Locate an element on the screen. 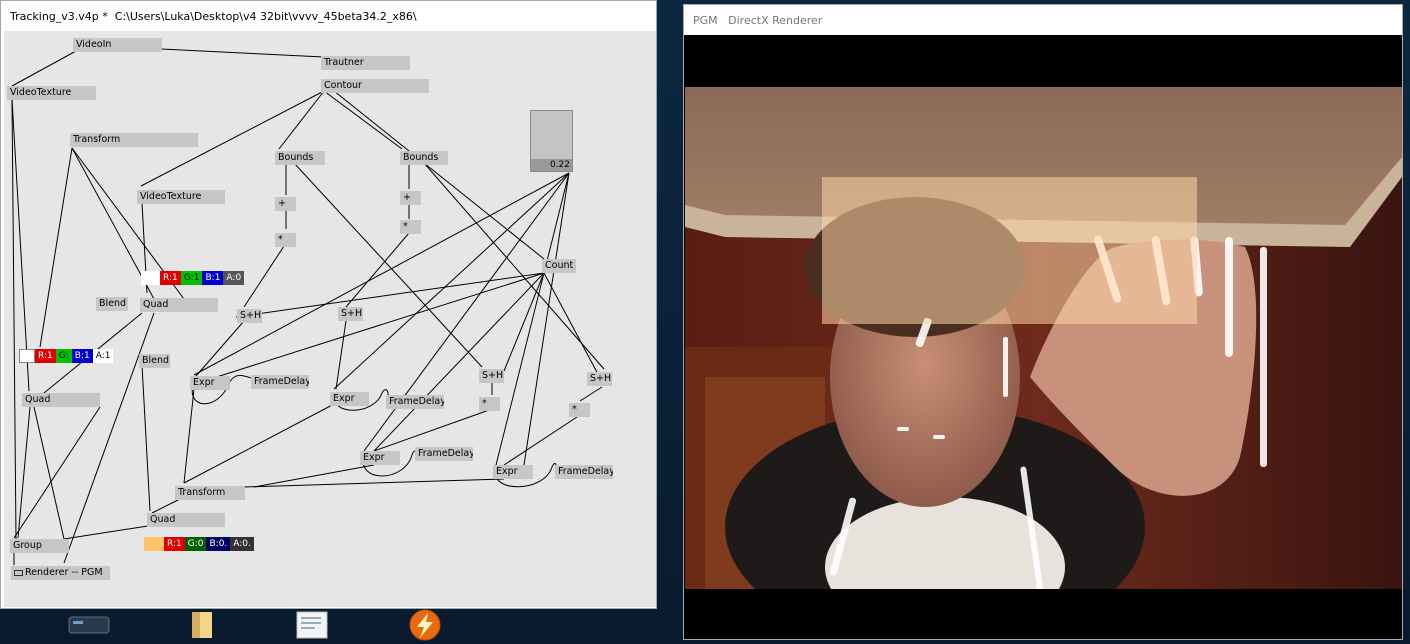 Image resolution: width=1410 pixels, height=644 pixels. color-alpha-value: A:1 is located at coordinates (103, 356).